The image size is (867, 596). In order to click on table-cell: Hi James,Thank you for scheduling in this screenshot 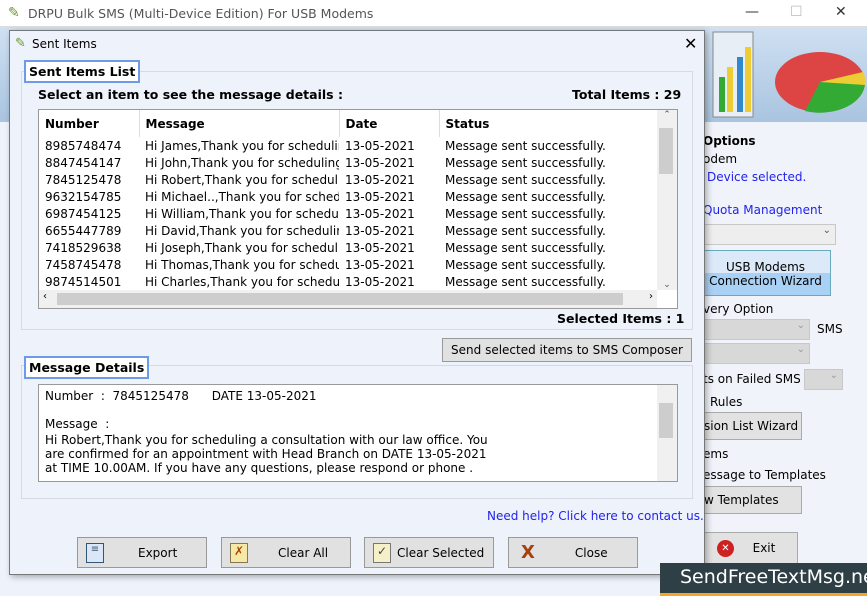, I will do `click(242, 145)`.